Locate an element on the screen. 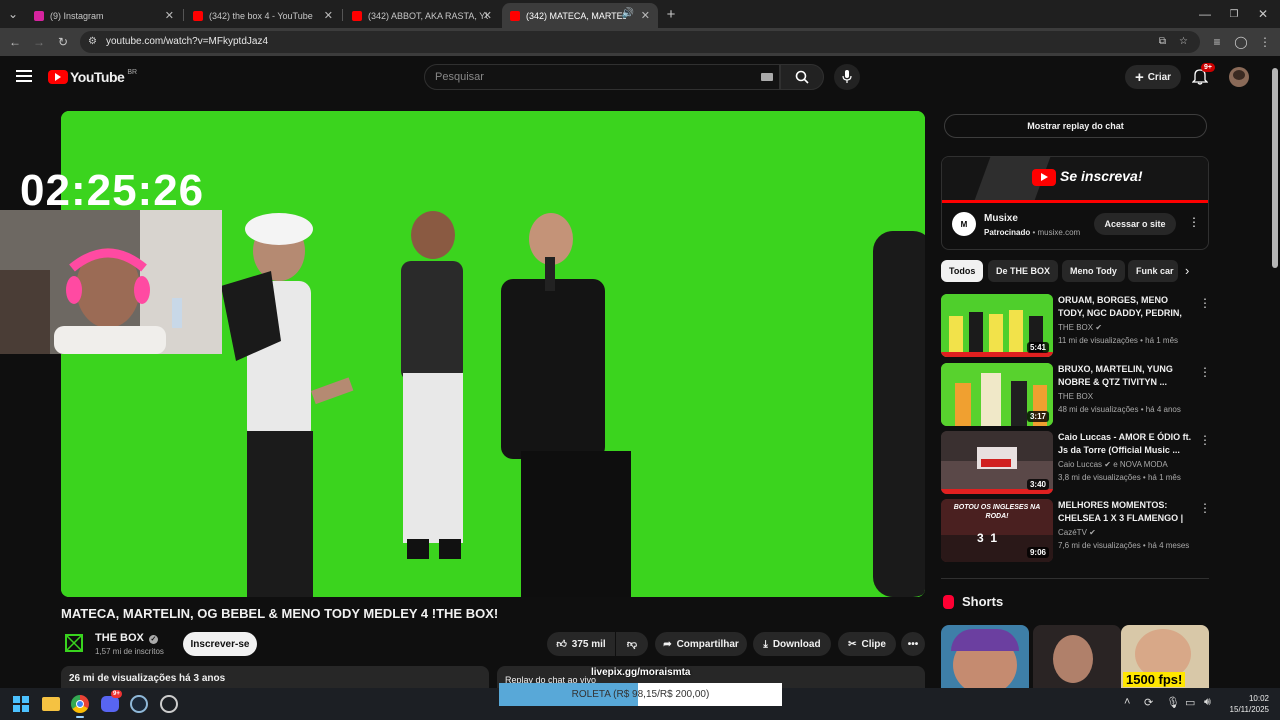  more-actions-button: ••• is located at coordinates (913, 644).